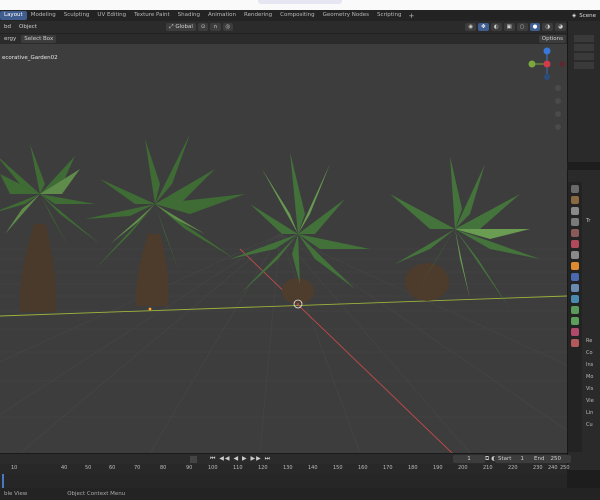 The width and height of the screenshot is (600, 500). Describe the element at coordinates (575, 299) in the screenshot. I see `physics-tab-icon` at that location.